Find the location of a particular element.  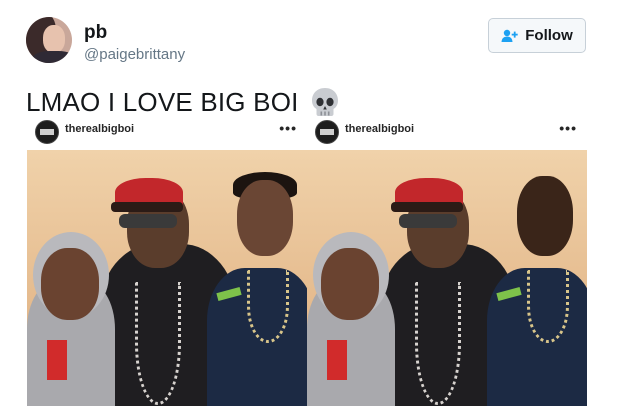

tweet-text: LMAO I LOVE BIG BOI is located at coordinates (183, 102).